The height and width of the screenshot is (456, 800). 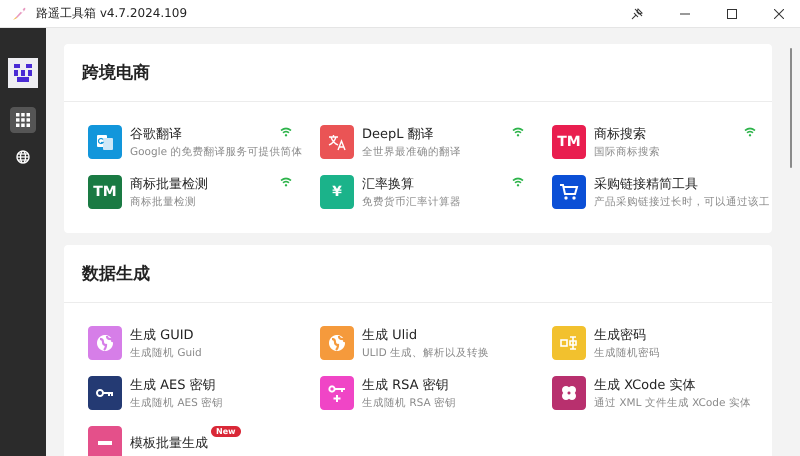 I want to click on tool-item: TM 商标批量检测 商标批量检测, so click(x=204, y=192).